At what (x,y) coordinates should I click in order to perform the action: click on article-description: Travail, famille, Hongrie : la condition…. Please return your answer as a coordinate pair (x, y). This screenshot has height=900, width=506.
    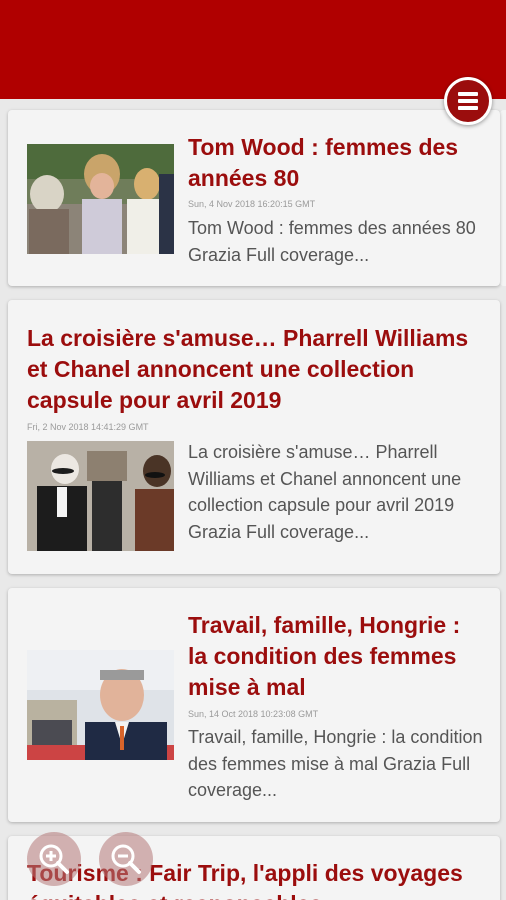
    Looking at the image, I should click on (335, 763).